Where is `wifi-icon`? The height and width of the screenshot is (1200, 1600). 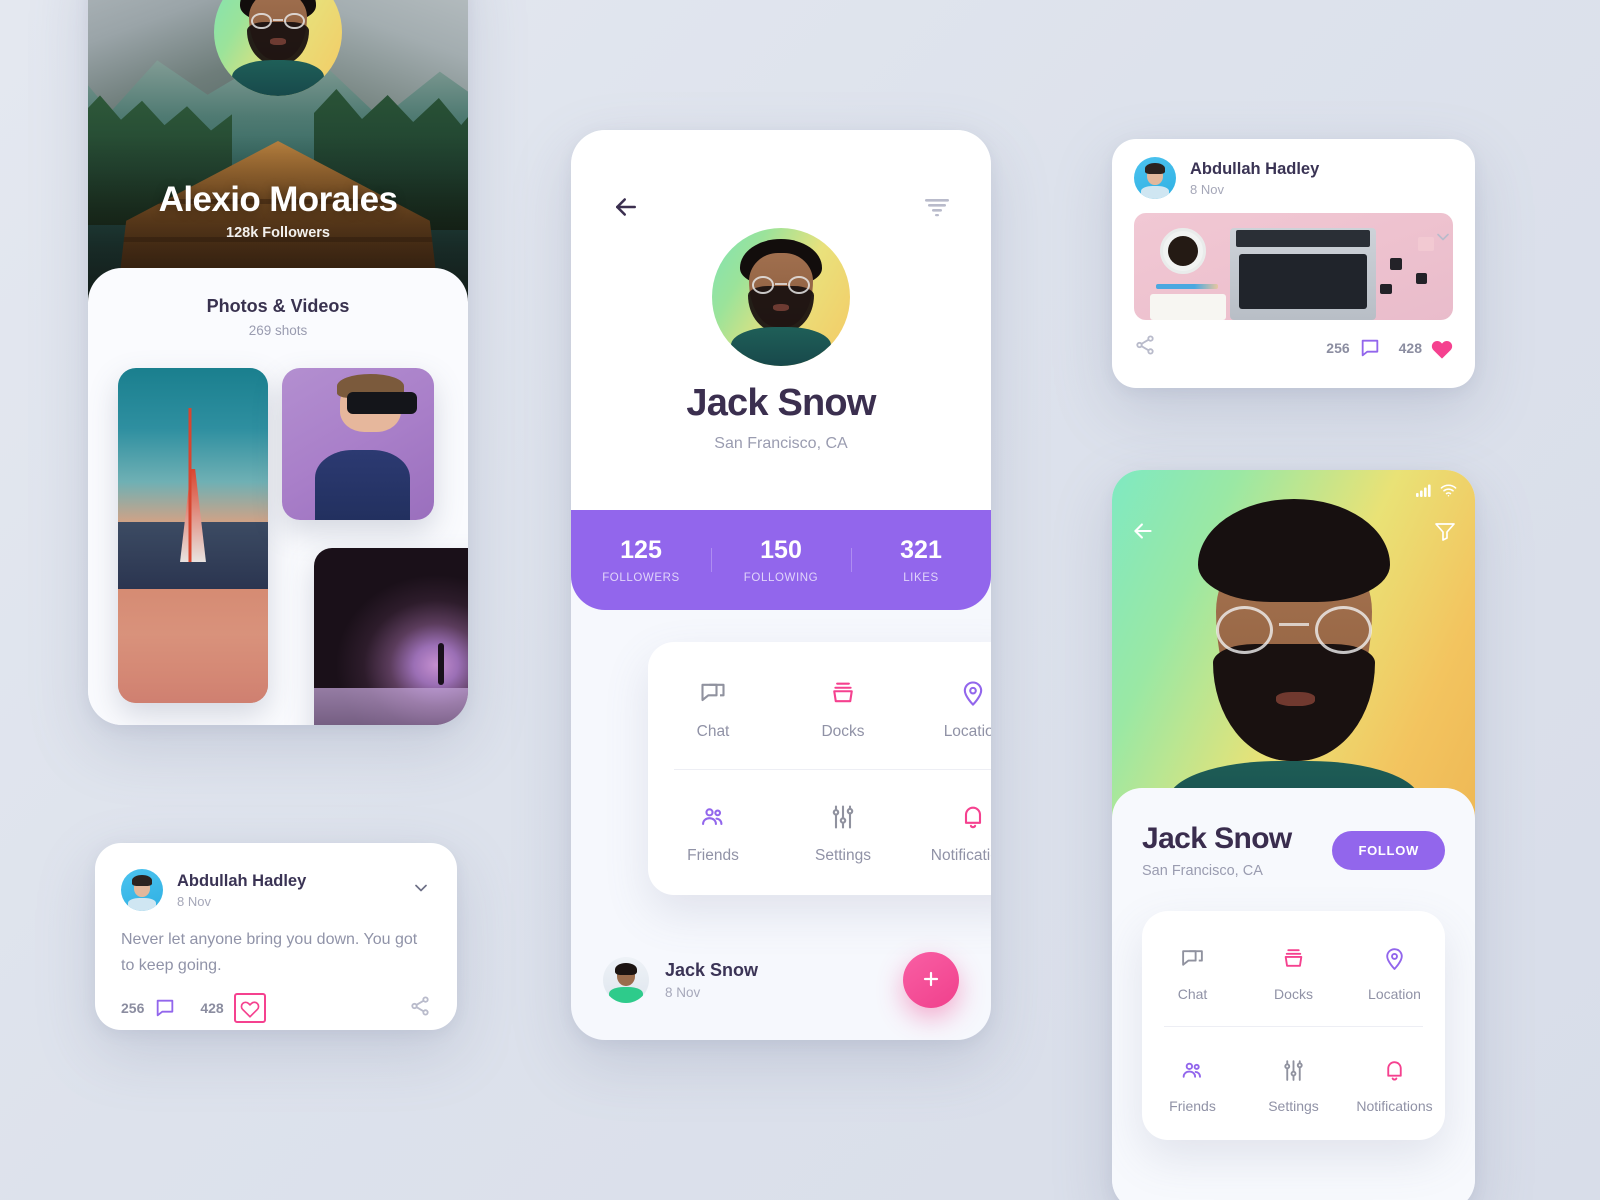 wifi-icon is located at coordinates (1448, 493).